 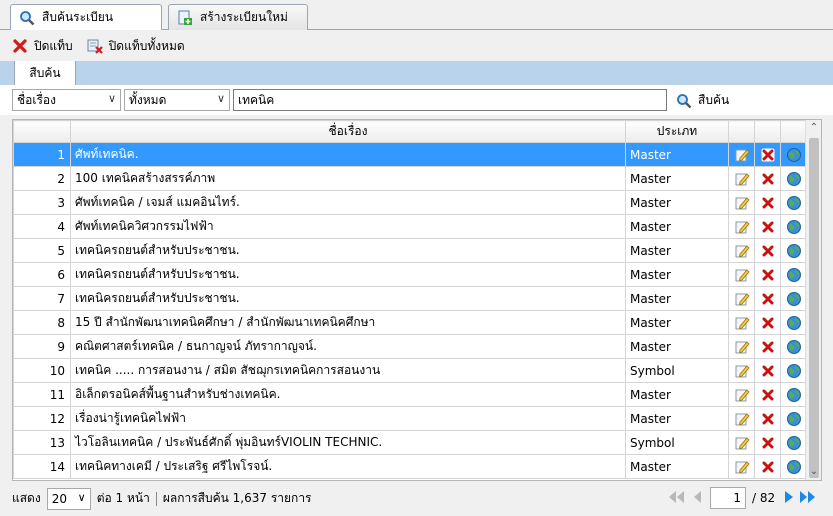 I want to click on current-page-input, so click(x=728, y=498).